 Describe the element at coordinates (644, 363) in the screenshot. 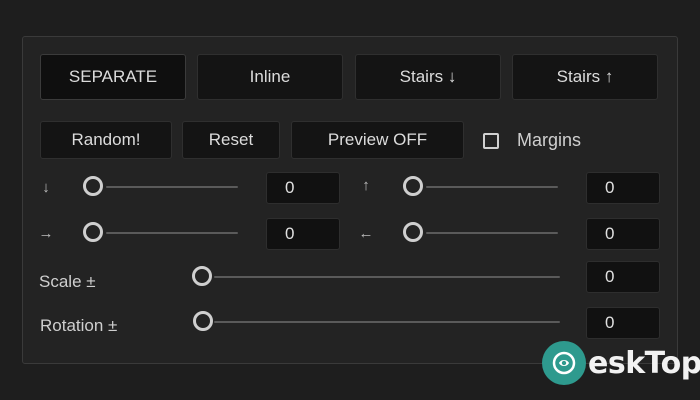

I see `watermark-text: eskTop` at that location.